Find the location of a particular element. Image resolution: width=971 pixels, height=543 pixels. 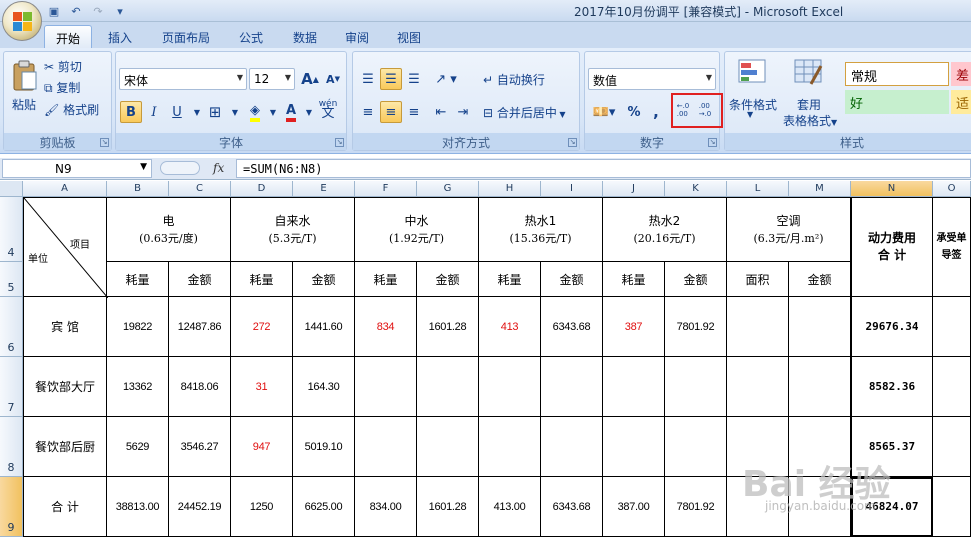

underline-button: U is located at coordinates (177, 112).